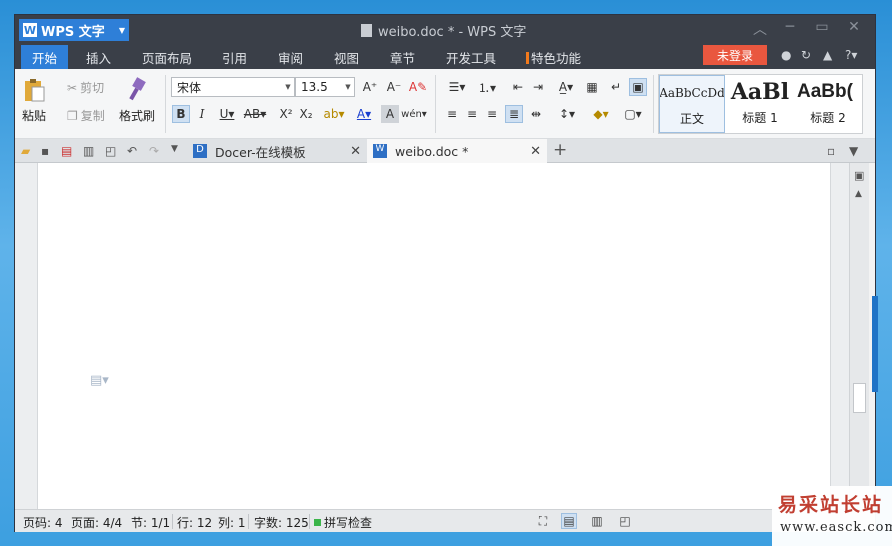 This screenshot has height=546, width=892. I want to click on export-pdf-icon: ▤, so click(66, 151).